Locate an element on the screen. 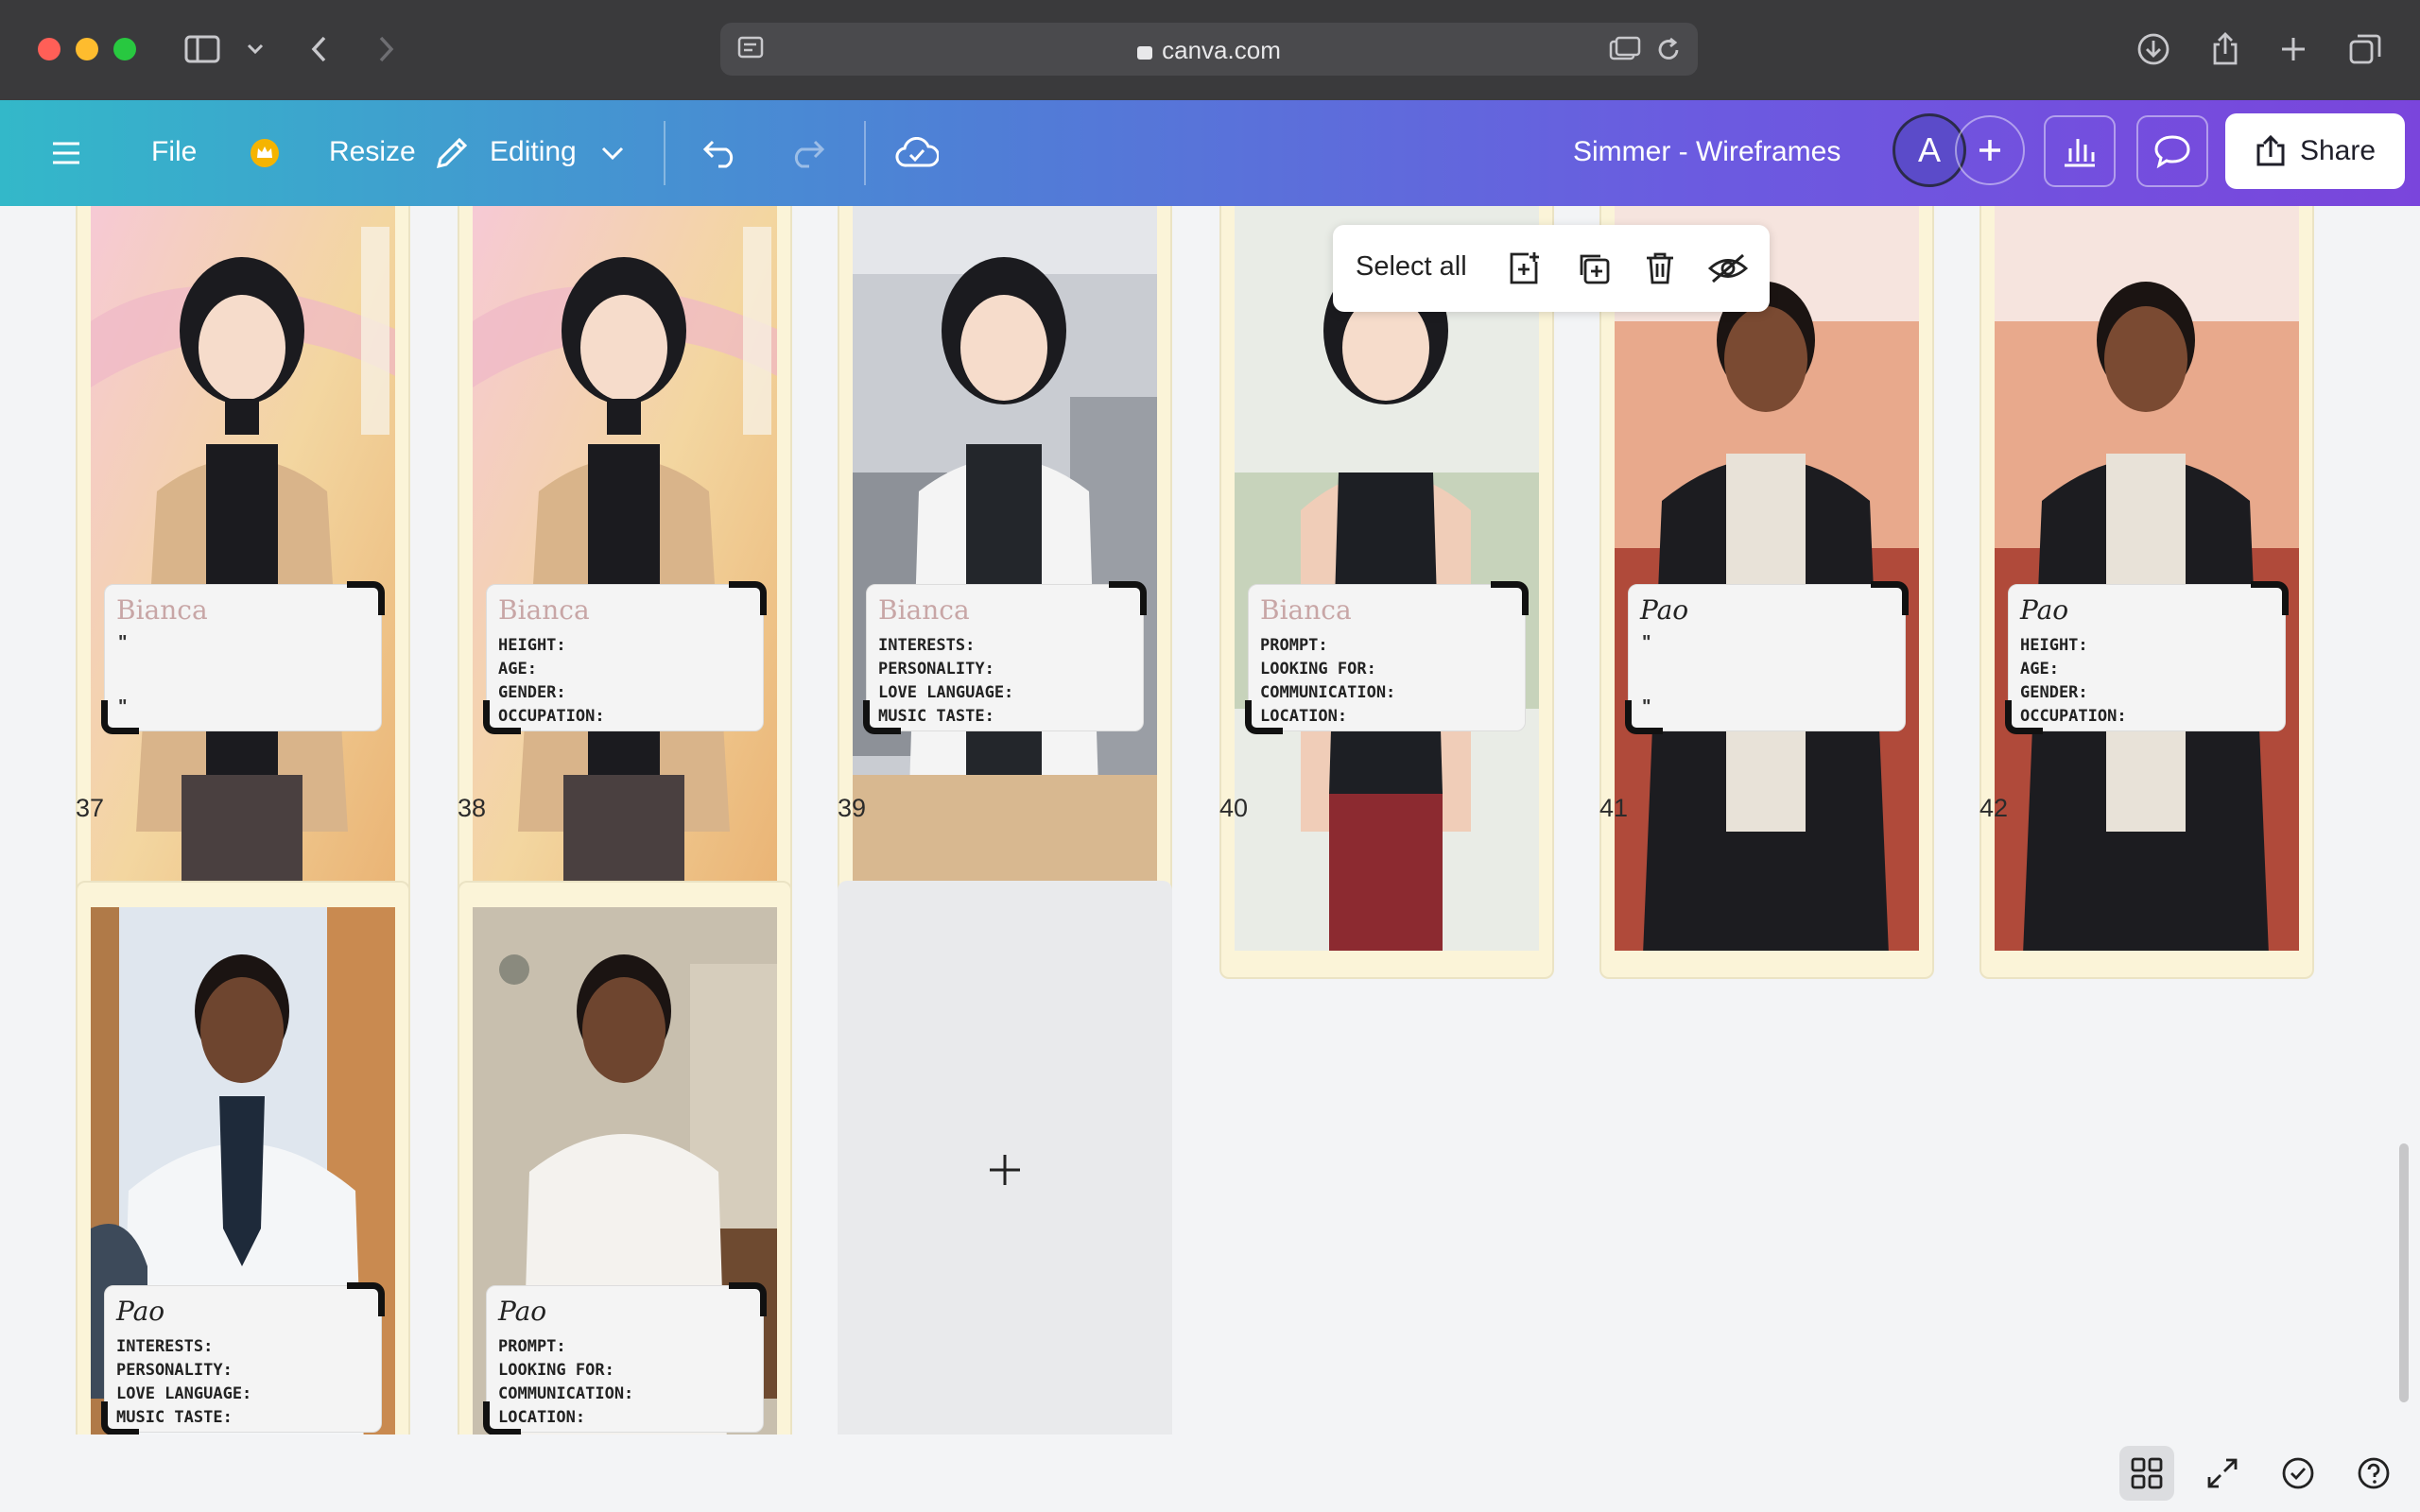  page-number: 37 is located at coordinates (91, 808).